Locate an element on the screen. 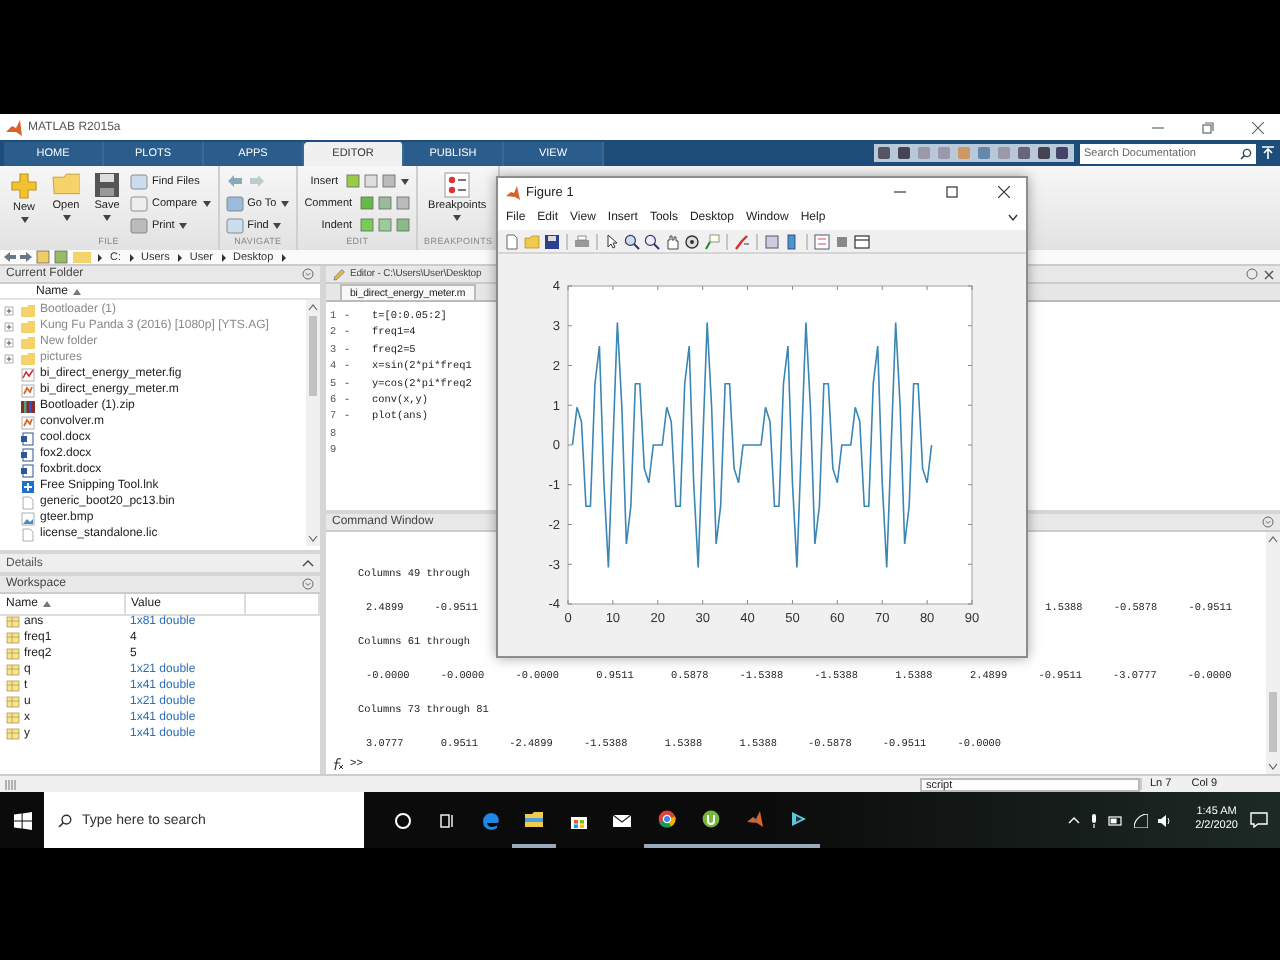  image-file-icon is located at coordinates (28, 518).